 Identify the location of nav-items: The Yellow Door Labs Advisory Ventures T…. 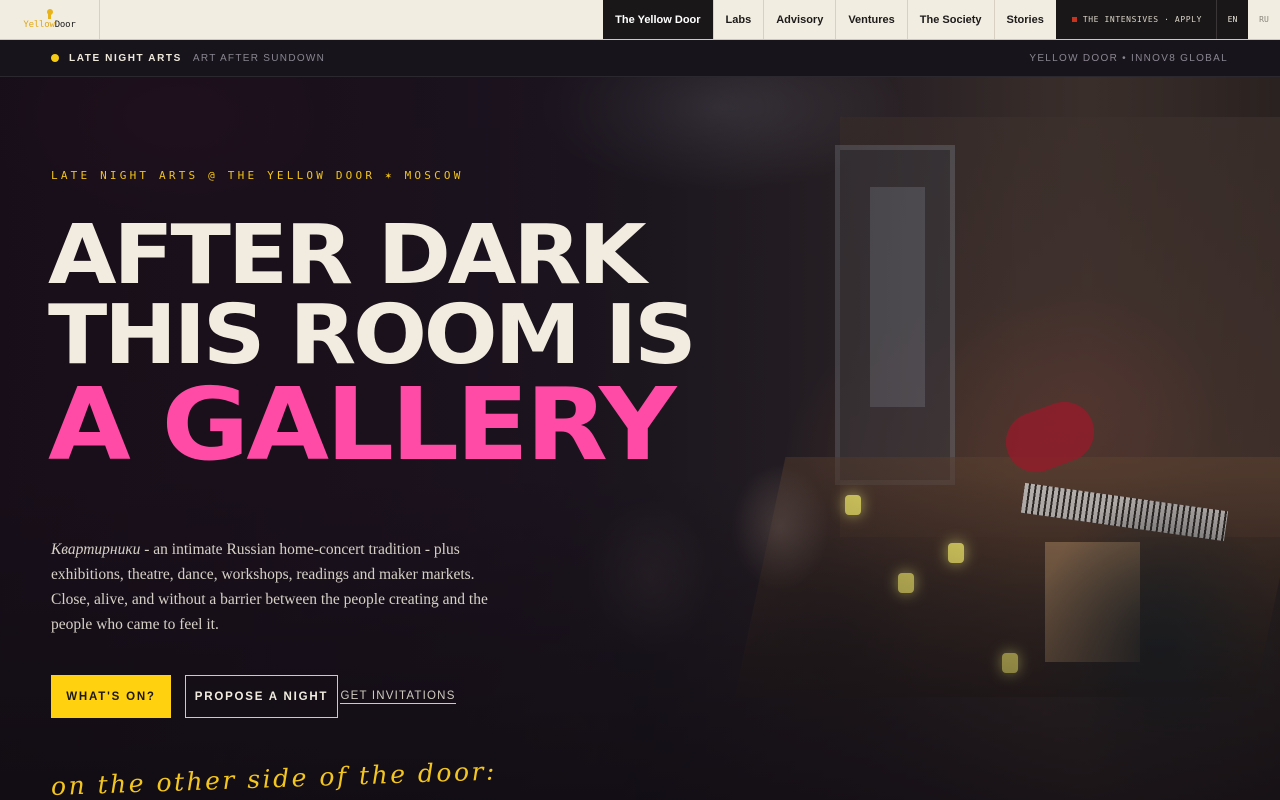
(829, 19).